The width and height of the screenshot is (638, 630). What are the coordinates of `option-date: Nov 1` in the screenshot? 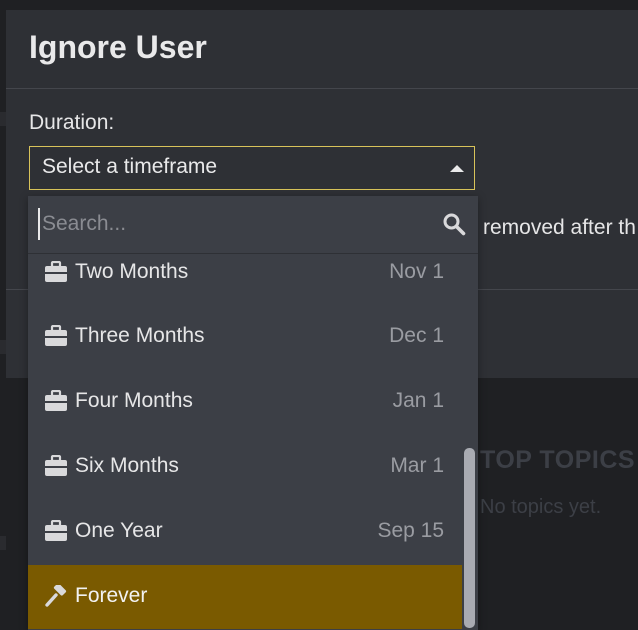 It's located at (416, 271).